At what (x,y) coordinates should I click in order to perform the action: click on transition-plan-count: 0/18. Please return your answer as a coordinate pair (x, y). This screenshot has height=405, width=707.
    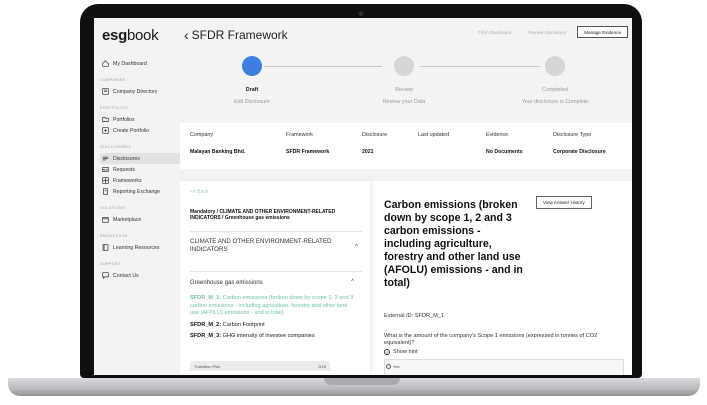
    Looking at the image, I should click on (322, 366).